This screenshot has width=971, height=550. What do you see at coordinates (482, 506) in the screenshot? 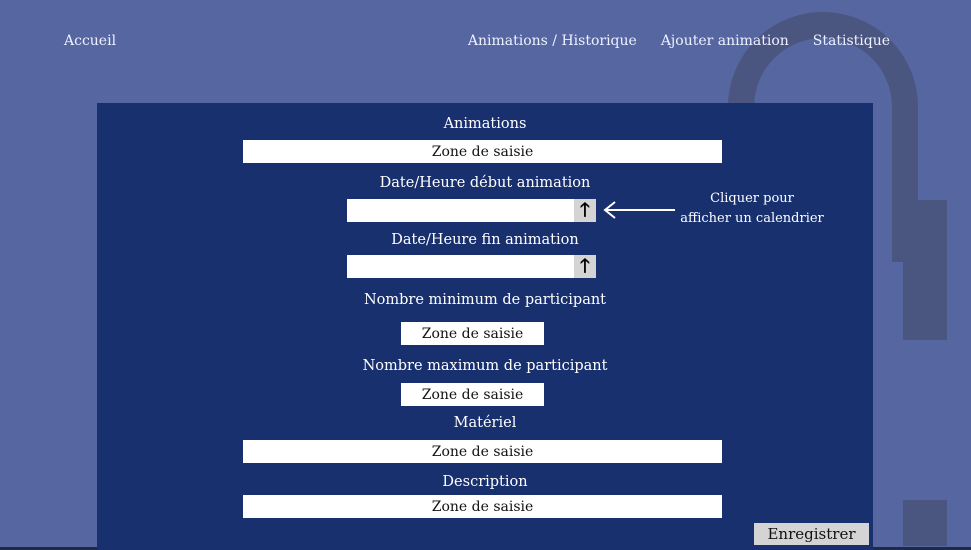
I see `description-input: Zone de saisie` at bounding box center [482, 506].